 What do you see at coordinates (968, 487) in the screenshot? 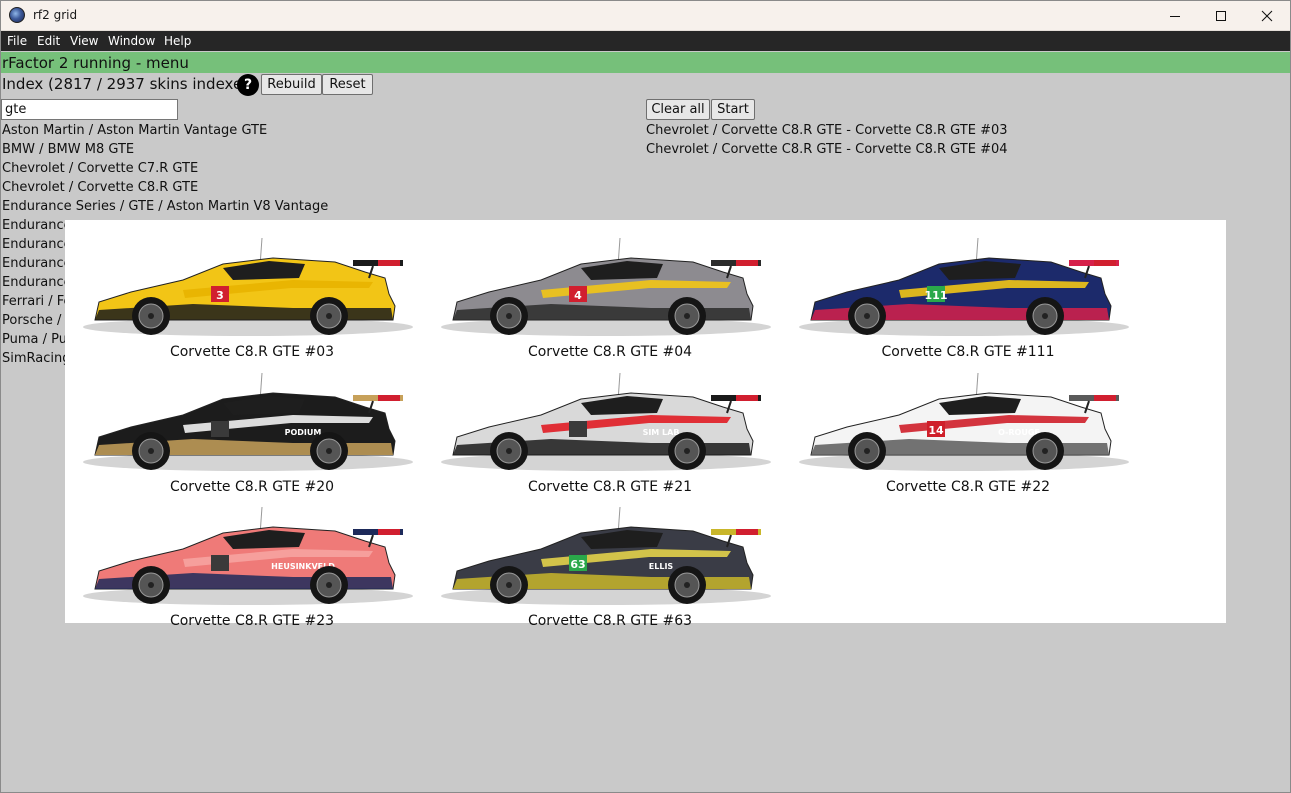
I see `skin-label: Corvette C8.R GTE #22` at bounding box center [968, 487].